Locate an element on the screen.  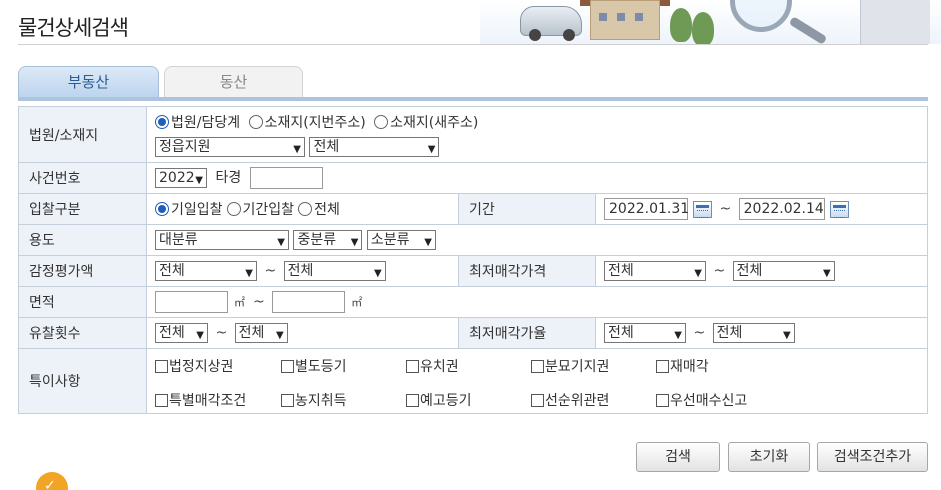
add-condition-button: 검색조건추가 is located at coordinates (872, 457).